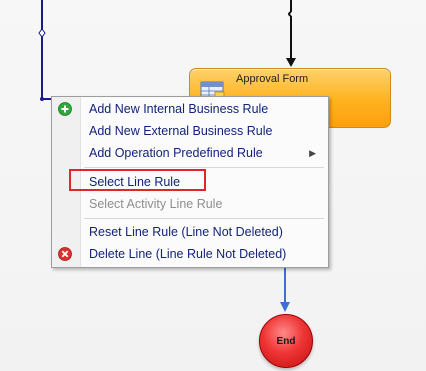  I want to click on end-node-label: End, so click(286, 341).